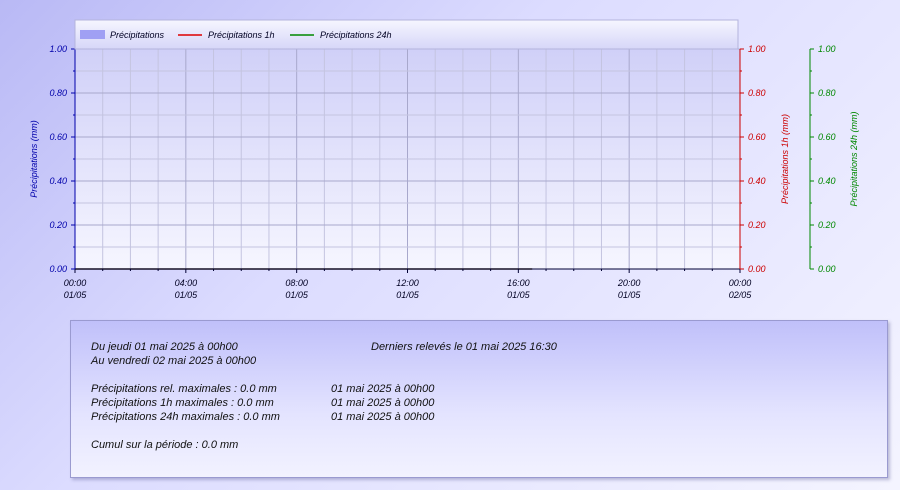 This screenshot has width=900, height=490. I want to click on period-to: Au vendredi 02 mai 2025 à 00h00, so click(174, 361).